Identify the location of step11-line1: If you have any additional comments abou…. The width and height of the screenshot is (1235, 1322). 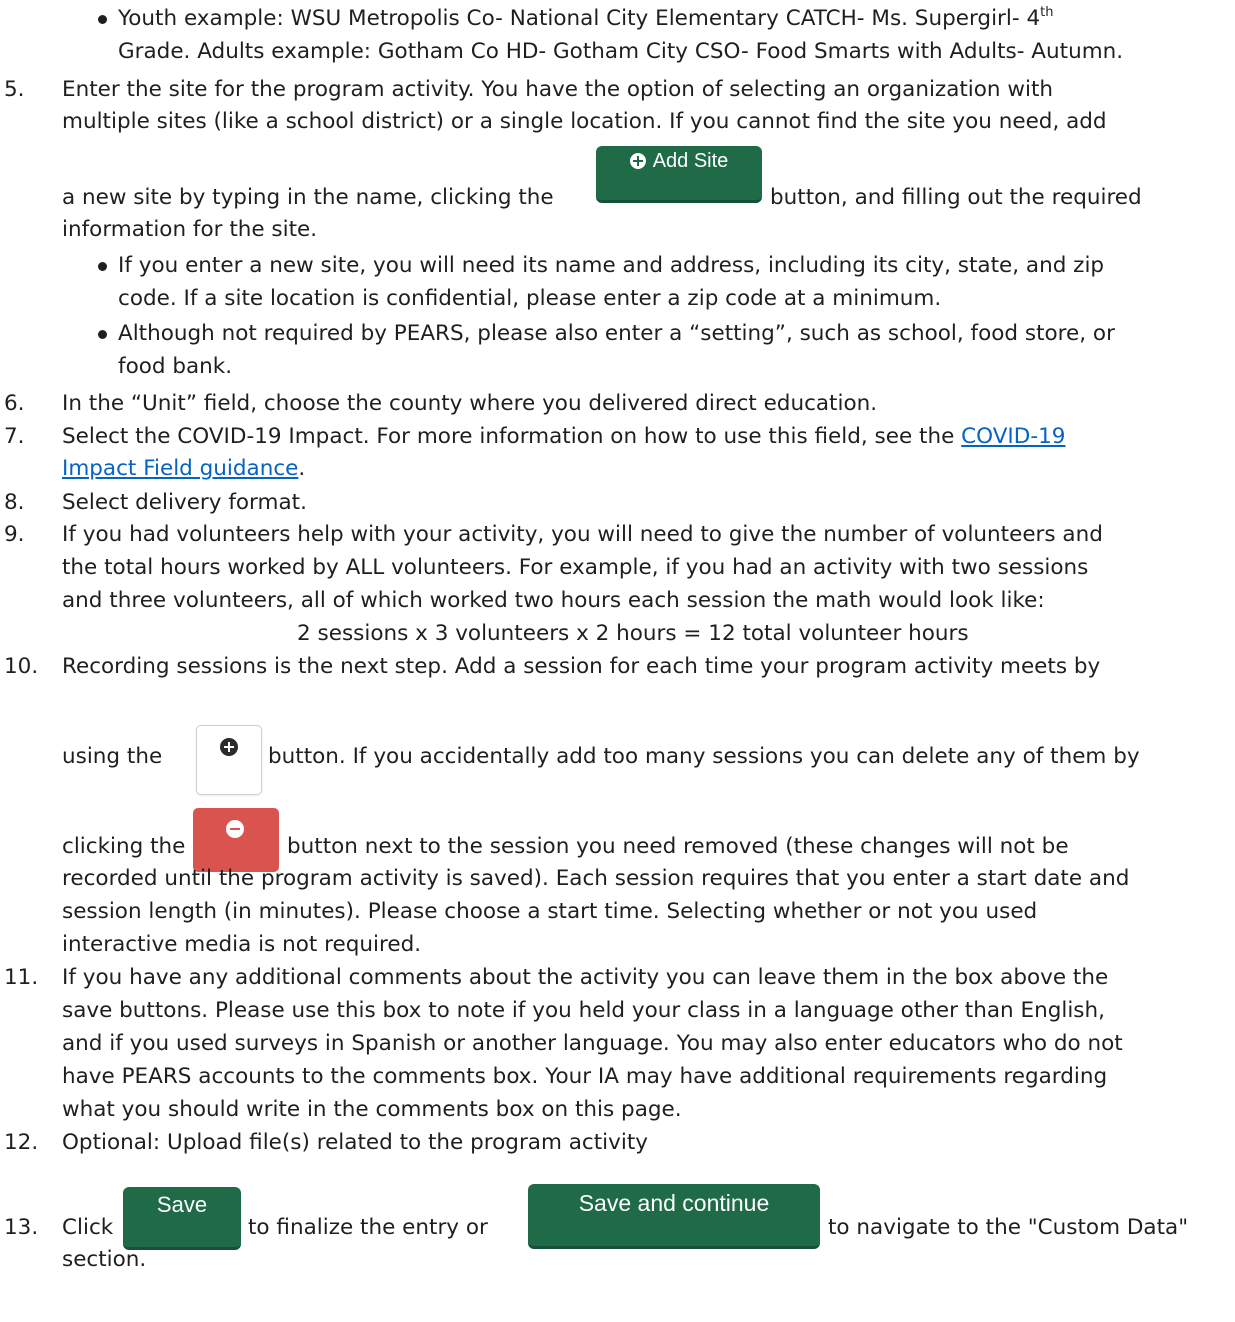
(585, 977).